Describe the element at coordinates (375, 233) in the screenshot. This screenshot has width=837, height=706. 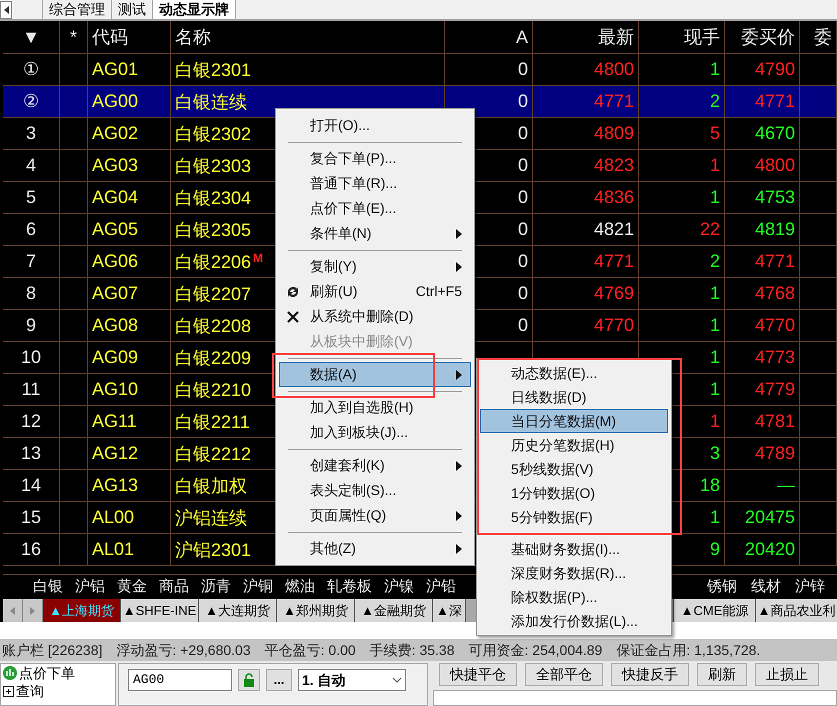
I see `menu-item: 条件单(N)` at that location.